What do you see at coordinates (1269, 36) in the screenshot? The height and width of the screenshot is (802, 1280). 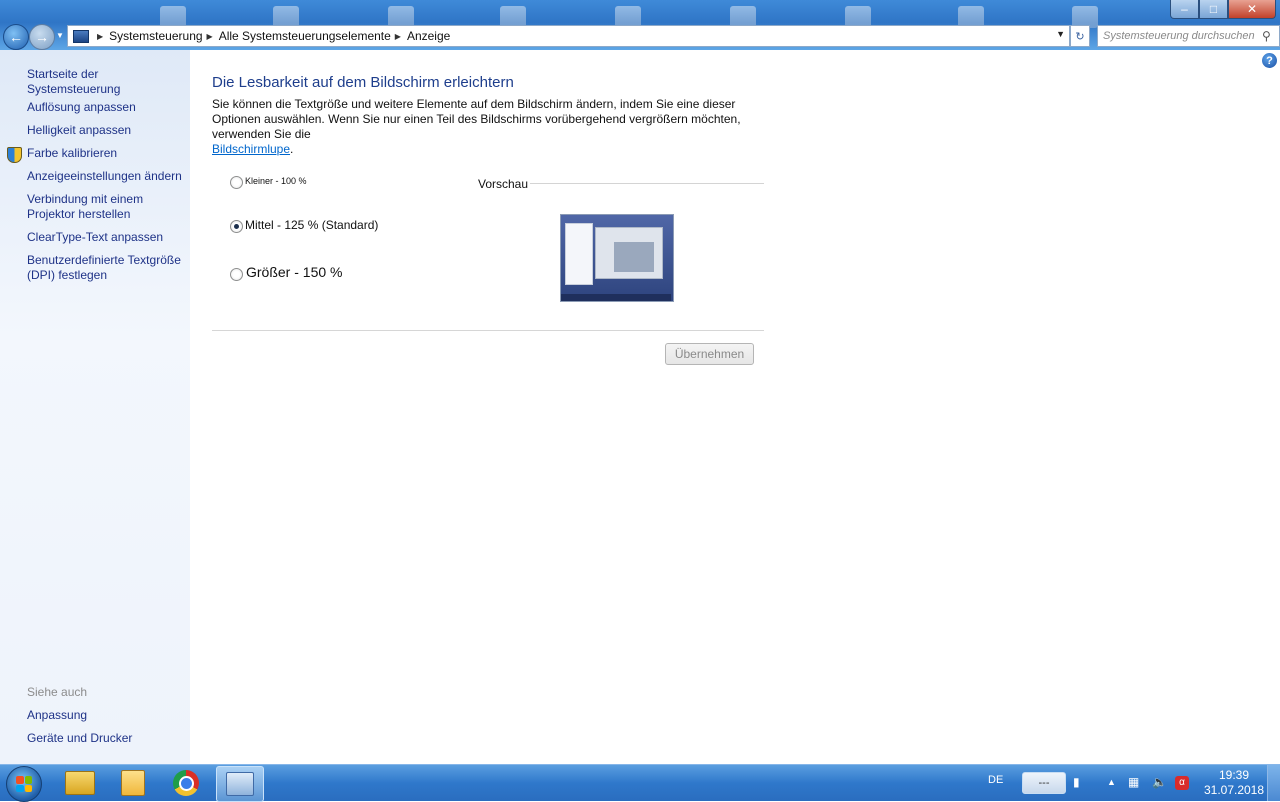 I see `search-icon: ⚲` at bounding box center [1269, 36].